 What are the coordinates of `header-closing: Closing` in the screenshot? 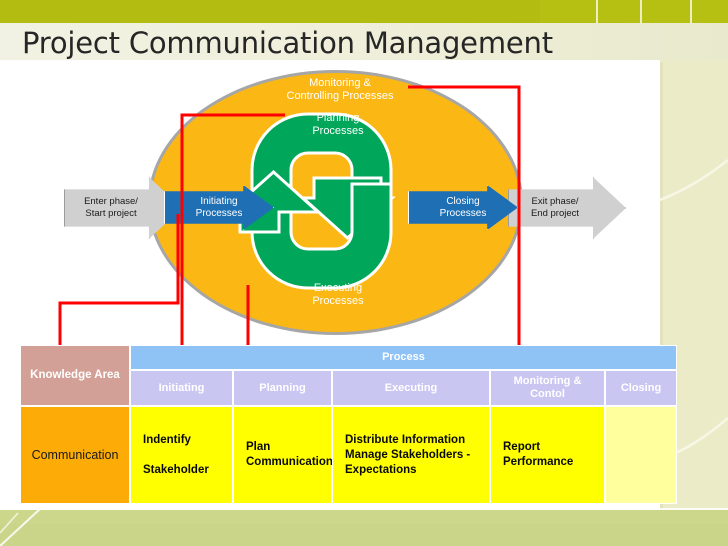 It's located at (641, 388).